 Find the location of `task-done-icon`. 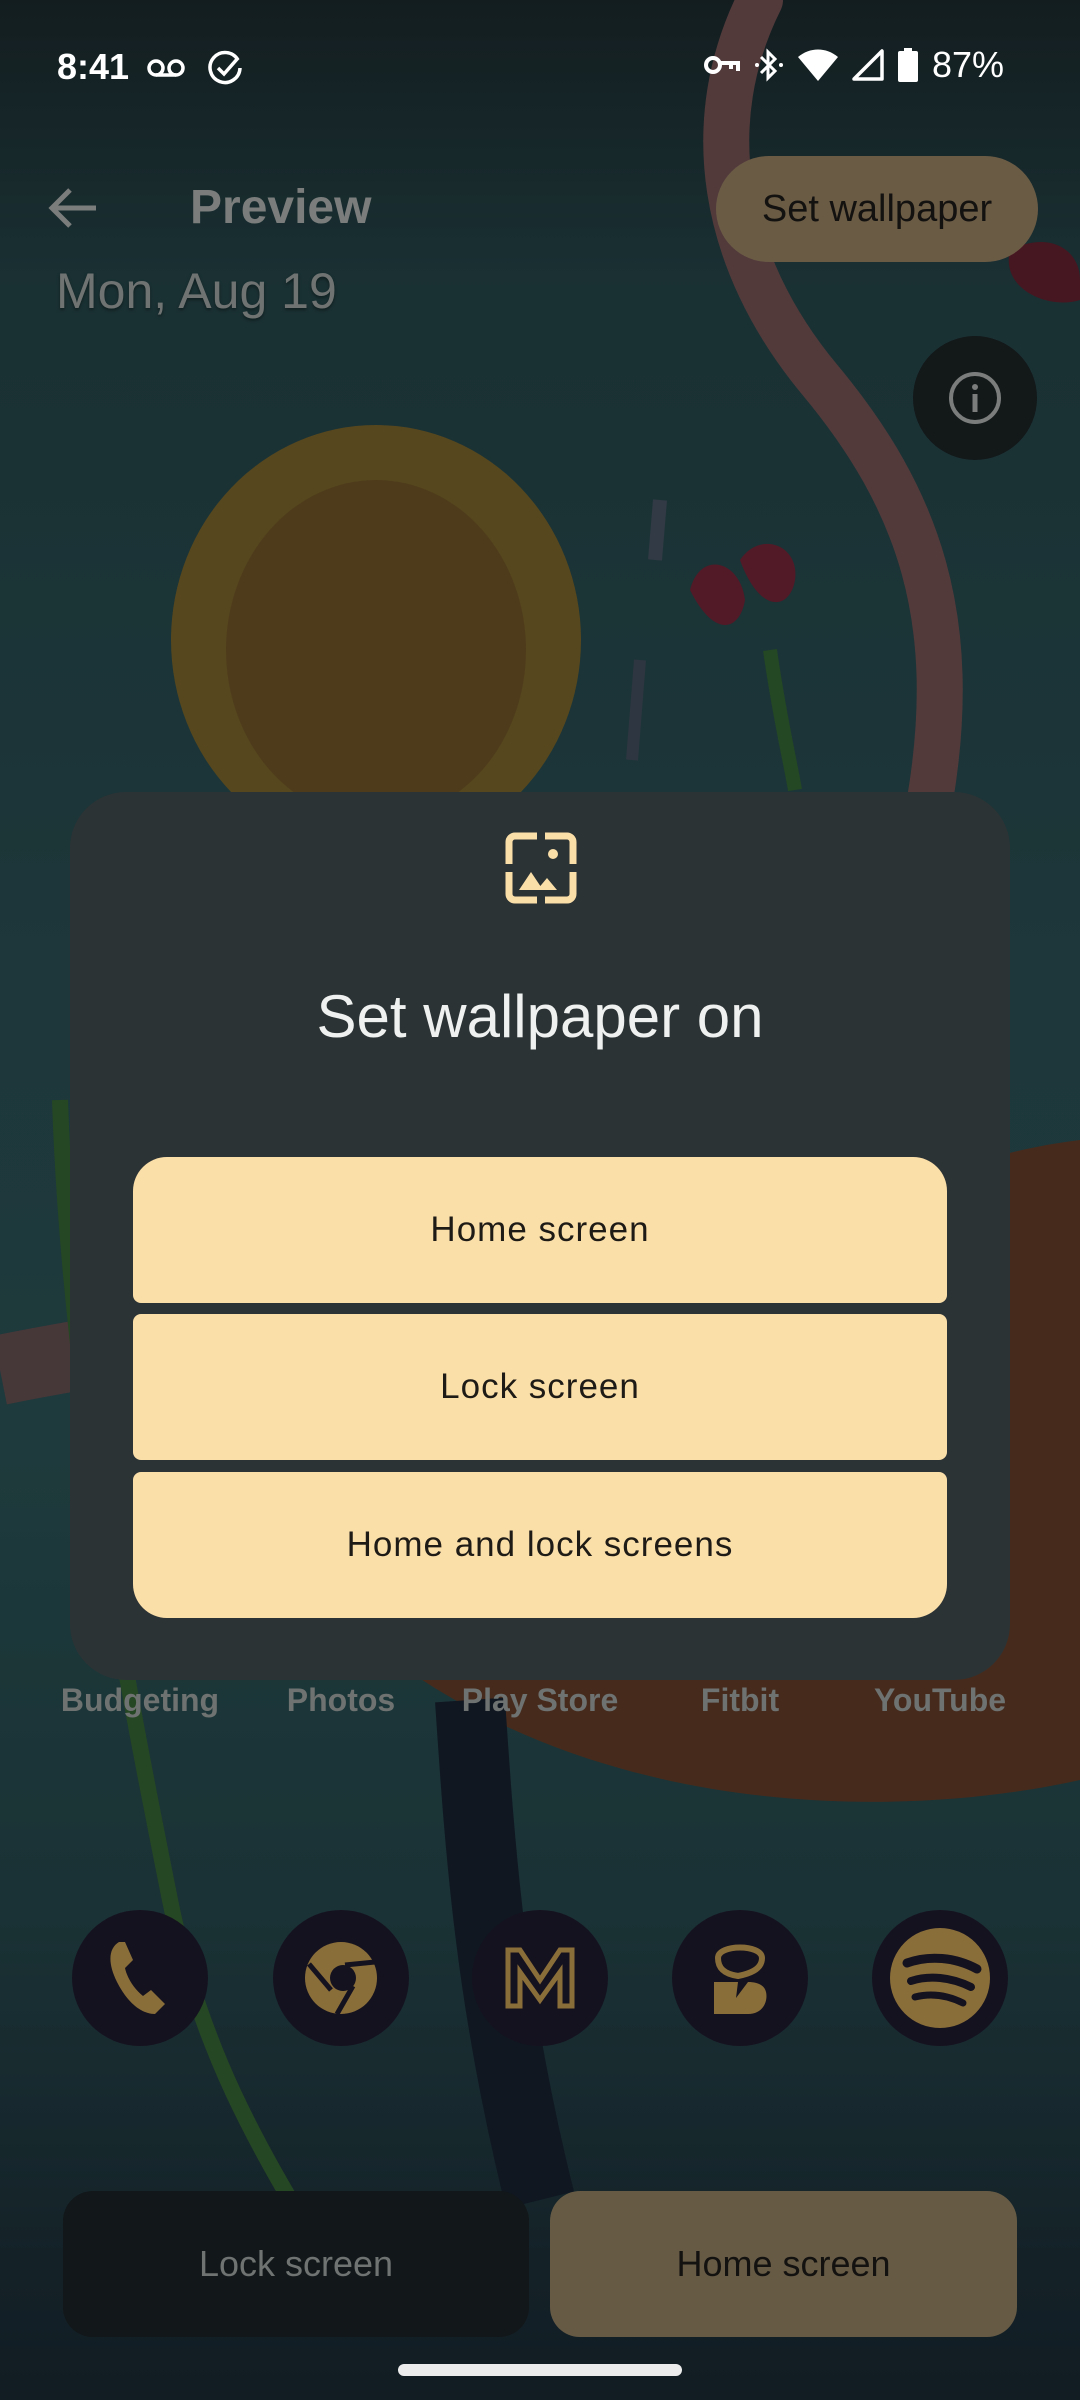

task-done-icon is located at coordinates (225, 67).